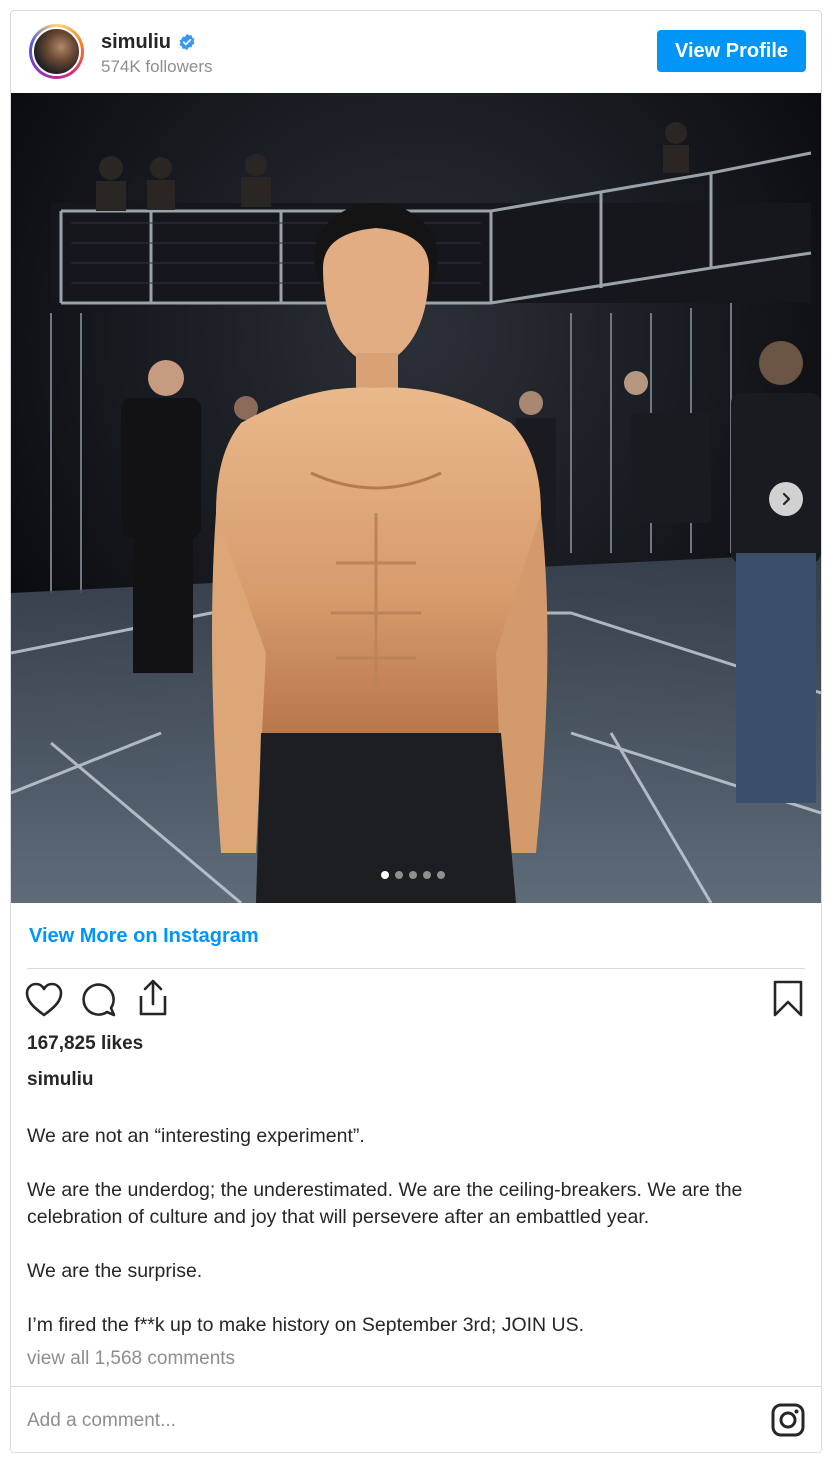  What do you see at coordinates (60, 1080) in the screenshot?
I see `caption-username: simuliu` at bounding box center [60, 1080].